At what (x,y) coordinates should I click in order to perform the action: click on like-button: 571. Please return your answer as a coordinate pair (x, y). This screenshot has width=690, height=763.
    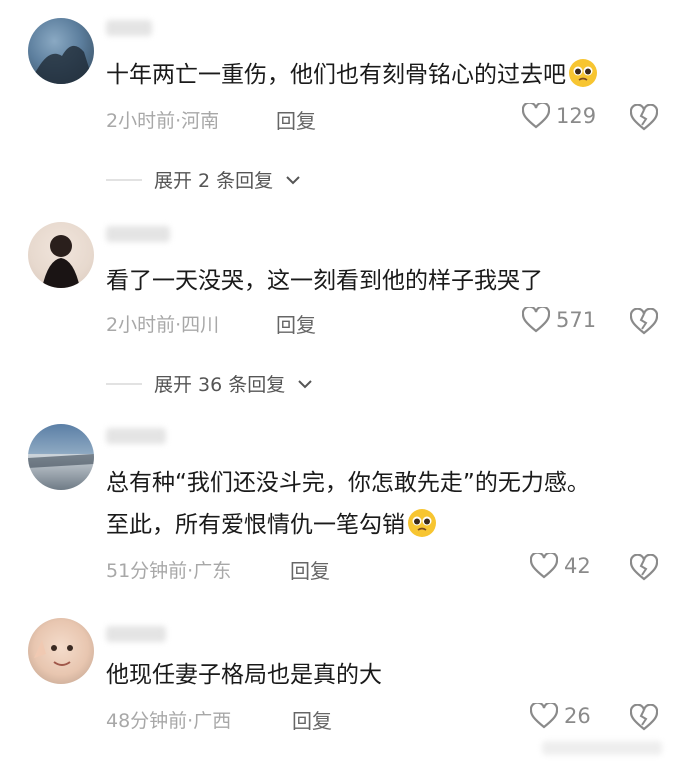
    Looking at the image, I should click on (559, 320).